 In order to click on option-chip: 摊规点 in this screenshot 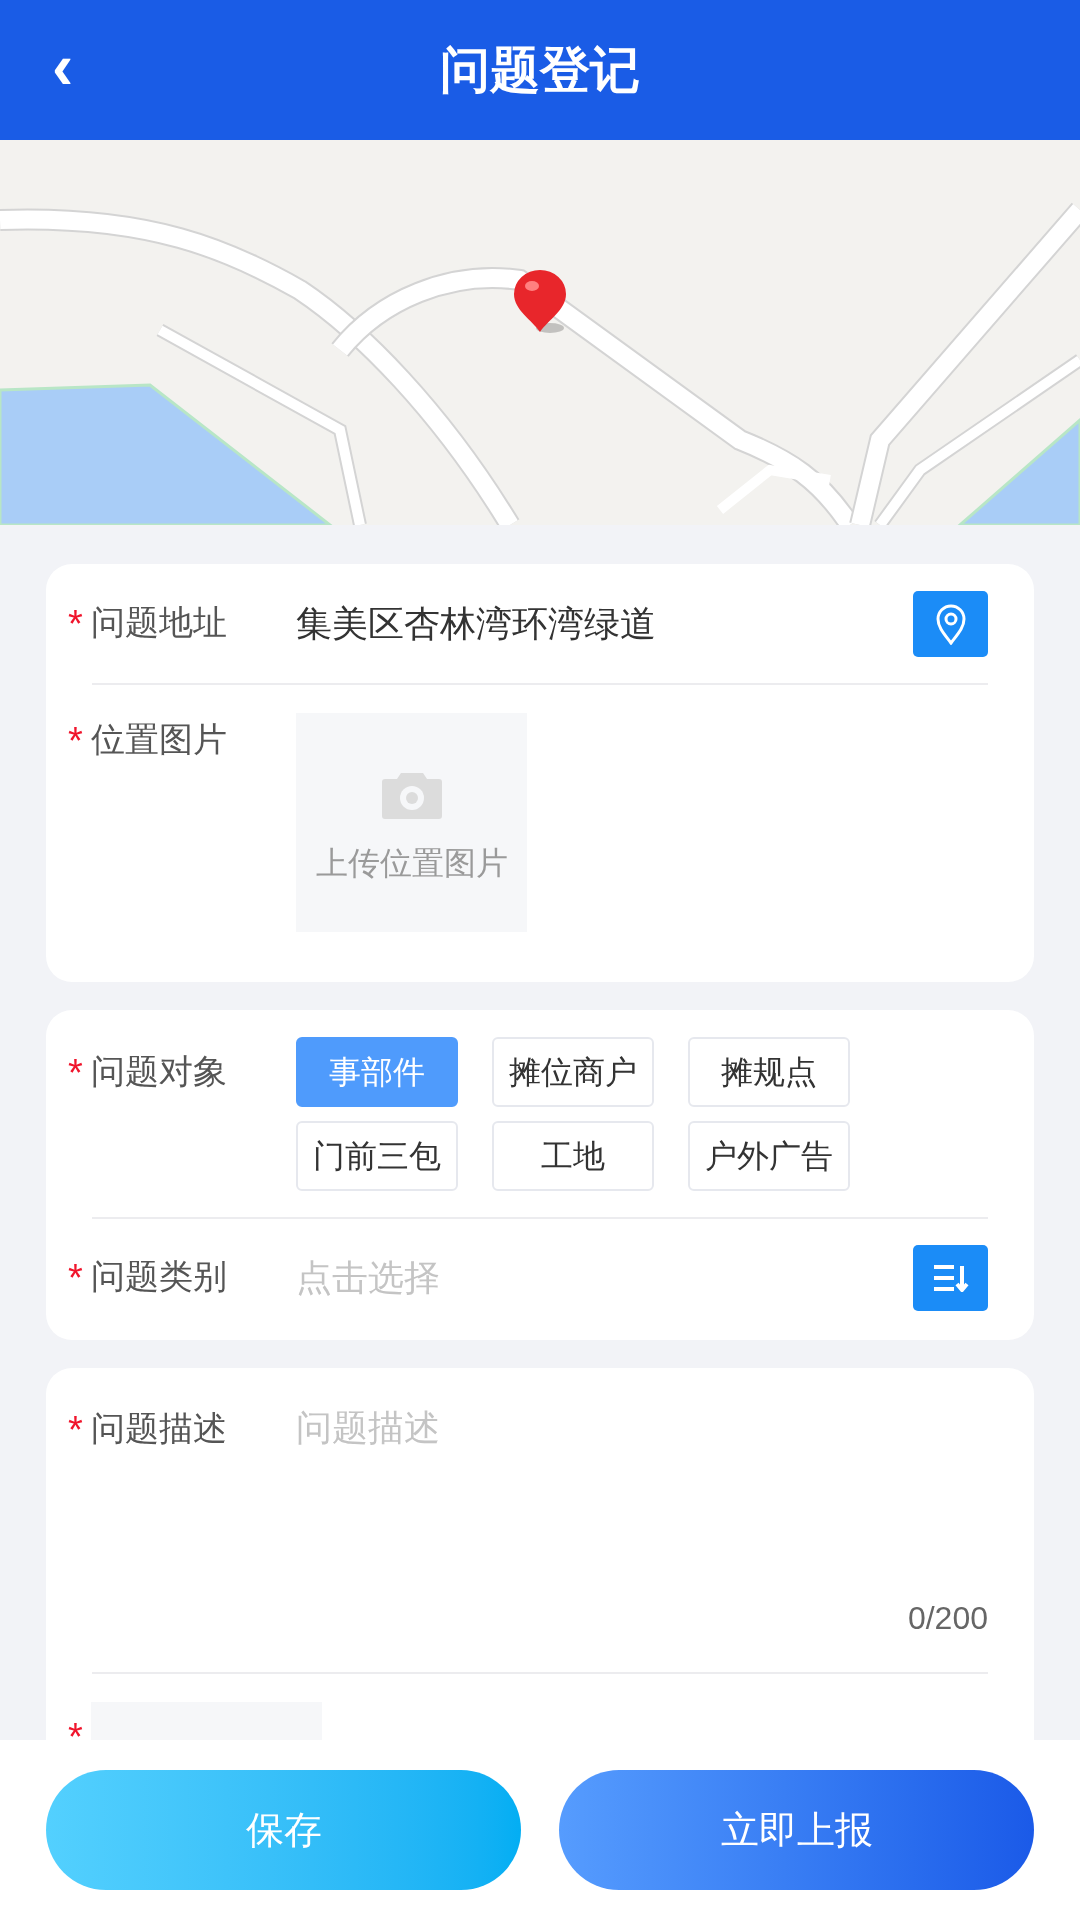, I will do `click(769, 1072)`.